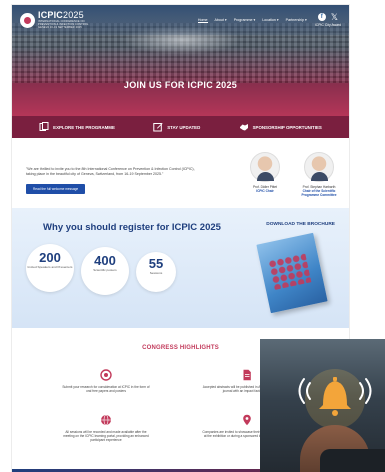 This screenshot has width=385, height=472. I want to click on nav-location: Location ▾, so click(270, 20).